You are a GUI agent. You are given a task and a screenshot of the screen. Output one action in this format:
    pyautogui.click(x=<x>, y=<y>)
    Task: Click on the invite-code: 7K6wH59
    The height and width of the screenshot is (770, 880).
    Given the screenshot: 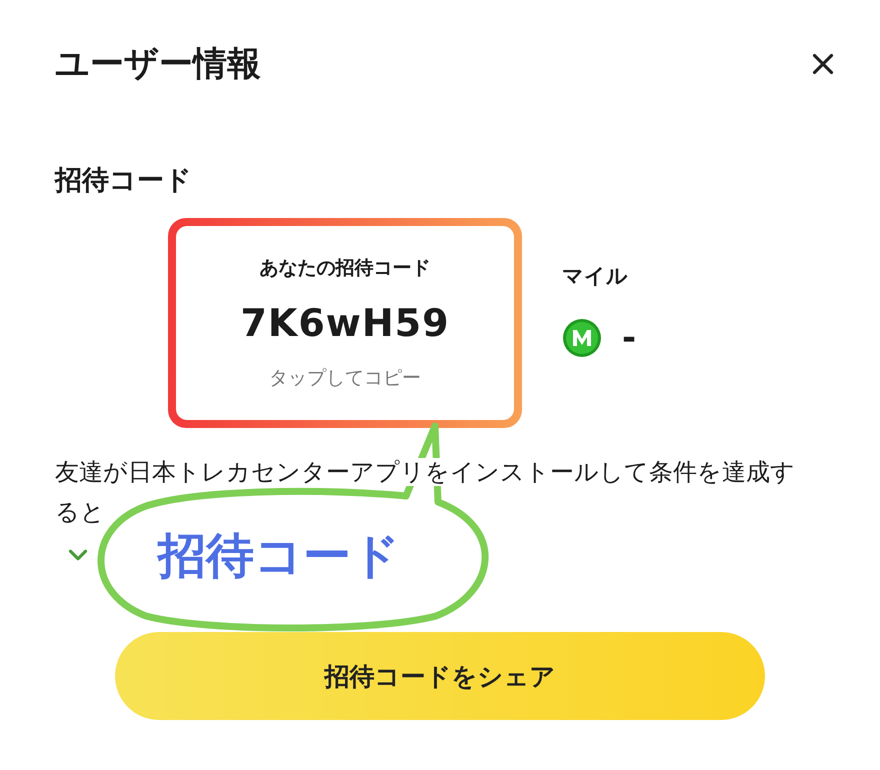 What is the action you would take?
    pyautogui.click(x=345, y=323)
    